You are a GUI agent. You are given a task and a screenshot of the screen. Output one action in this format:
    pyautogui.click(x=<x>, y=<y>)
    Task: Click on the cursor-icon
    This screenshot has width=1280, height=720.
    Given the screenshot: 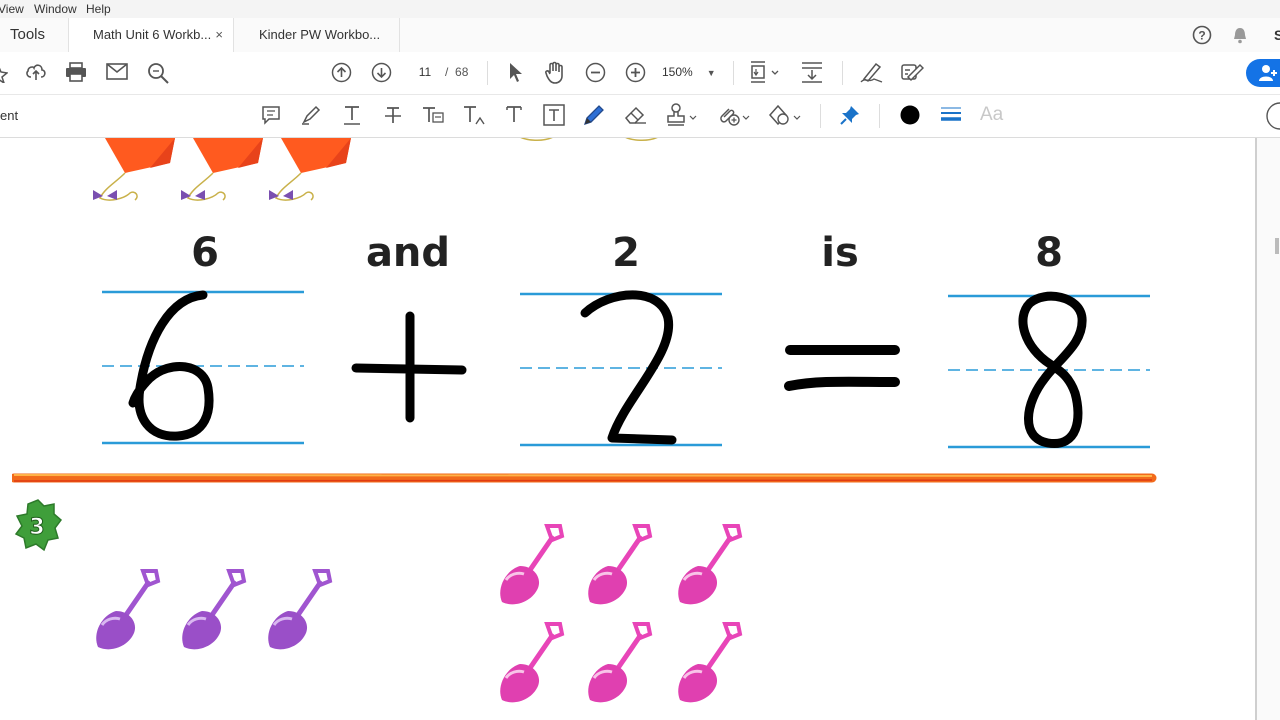 What is the action you would take?
    pyautogui.click(x=516, y=72)
    